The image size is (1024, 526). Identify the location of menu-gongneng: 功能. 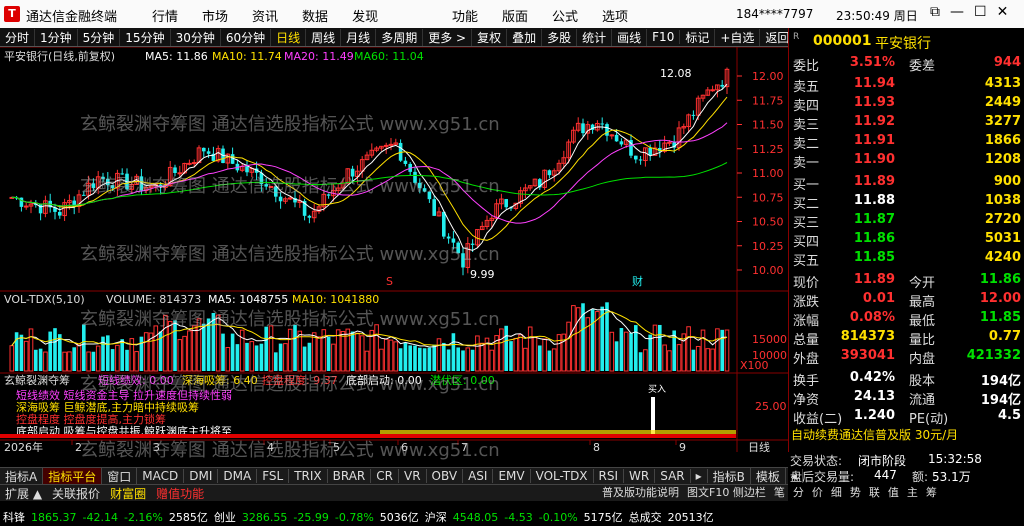
(465, 15).